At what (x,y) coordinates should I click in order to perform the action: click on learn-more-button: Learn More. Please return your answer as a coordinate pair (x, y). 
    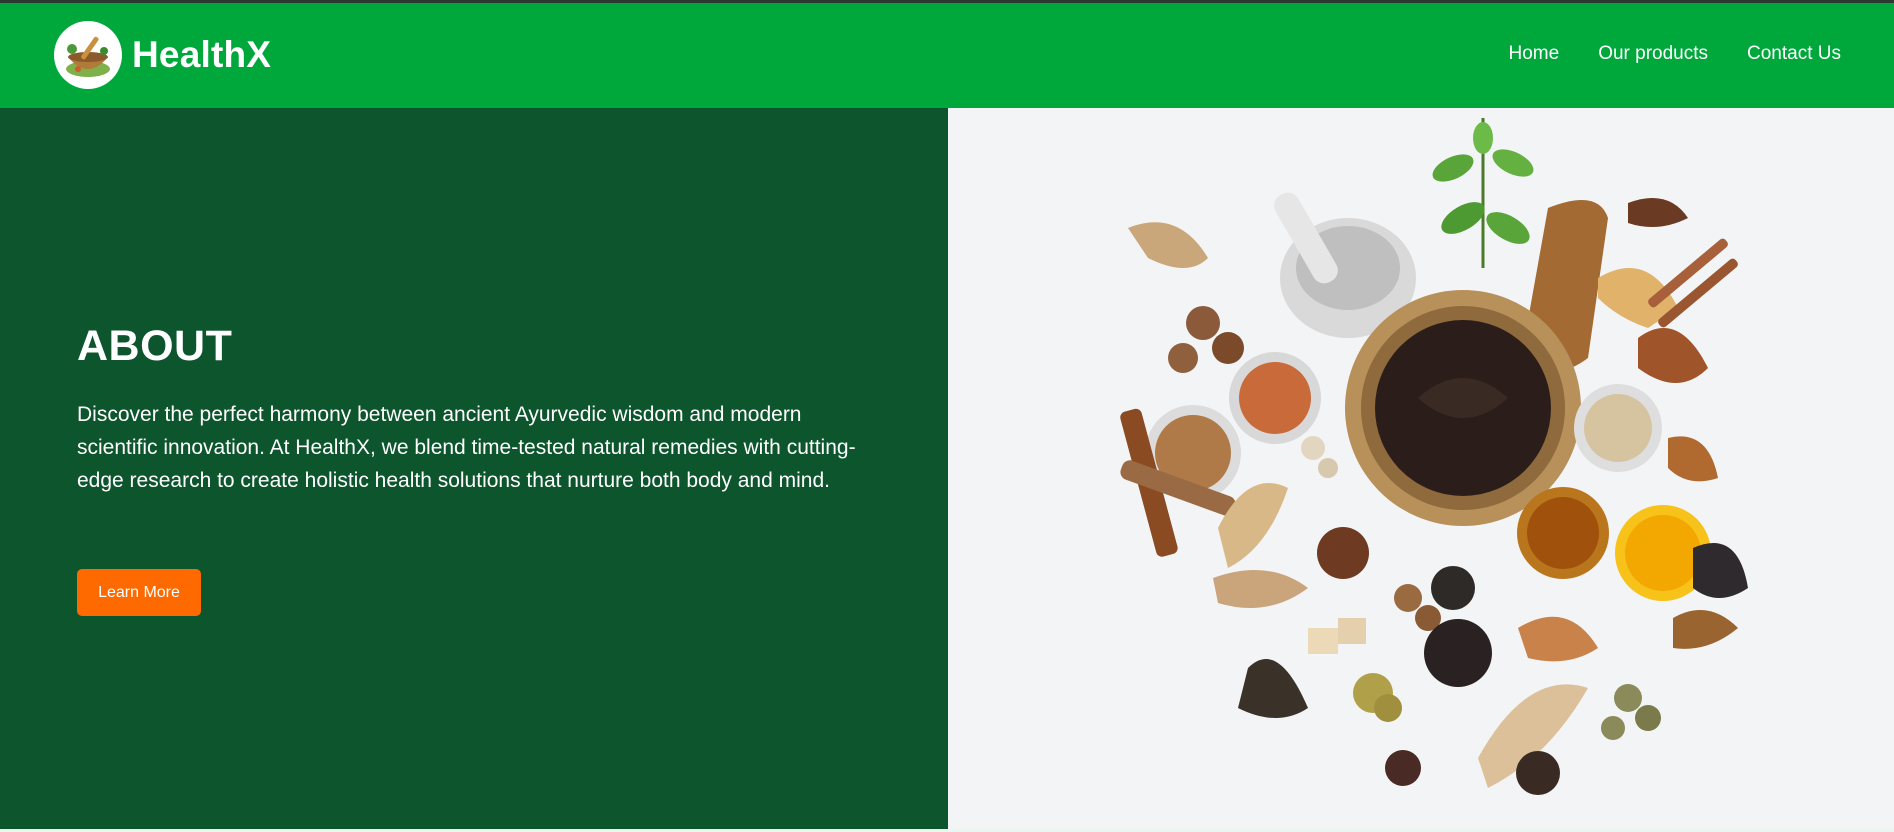
    Looking at the image, I should click on (139, 592).